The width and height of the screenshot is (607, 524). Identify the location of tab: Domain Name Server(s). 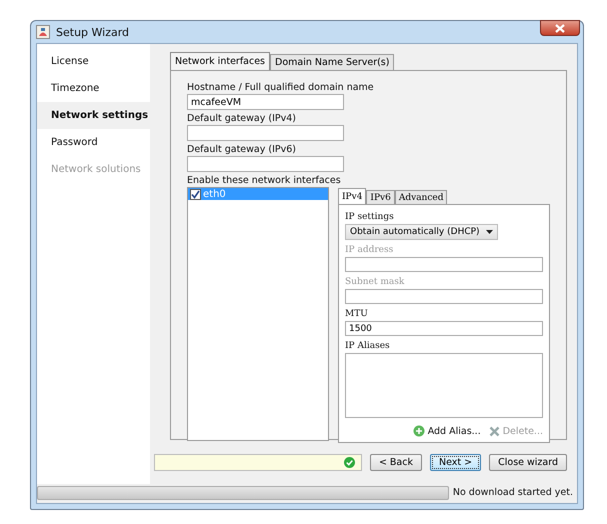
(332, 62).